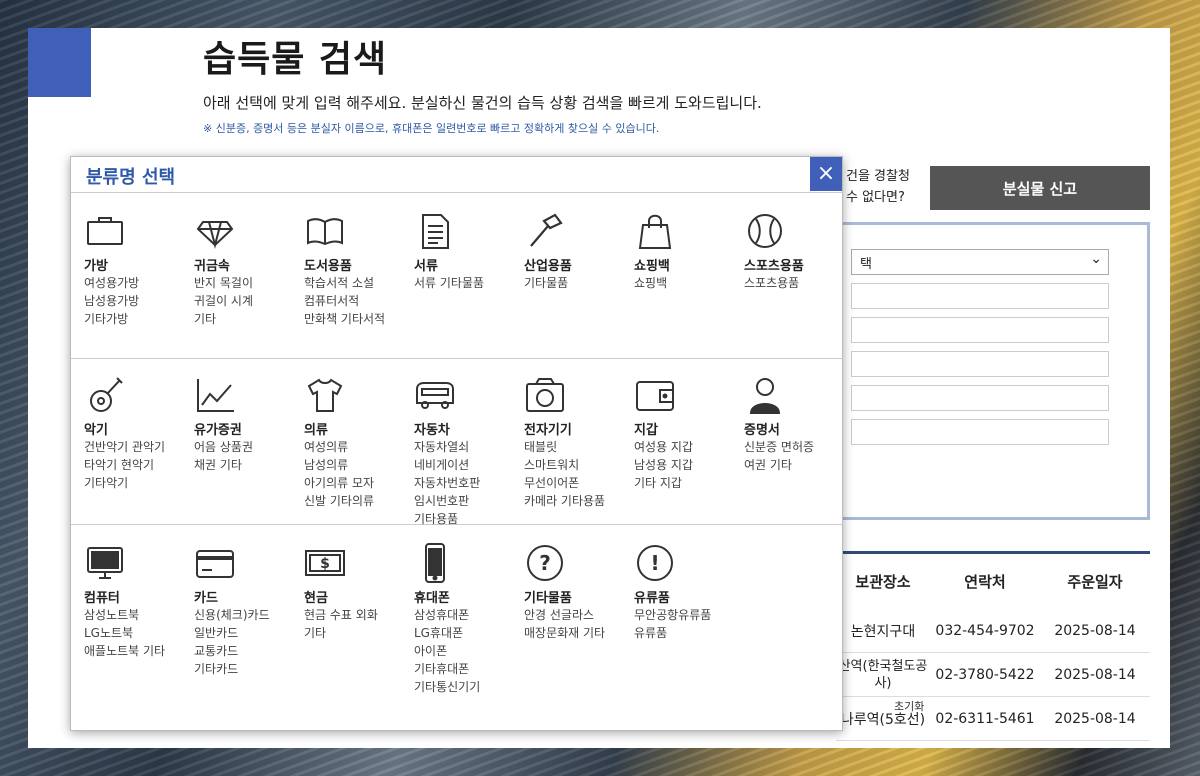 This screenshot has width=1200, height=776. What do you see at coordinates (985, 582) in the screenshot?
I see `header-phone: 연락처` at bounding box center [985, 582].